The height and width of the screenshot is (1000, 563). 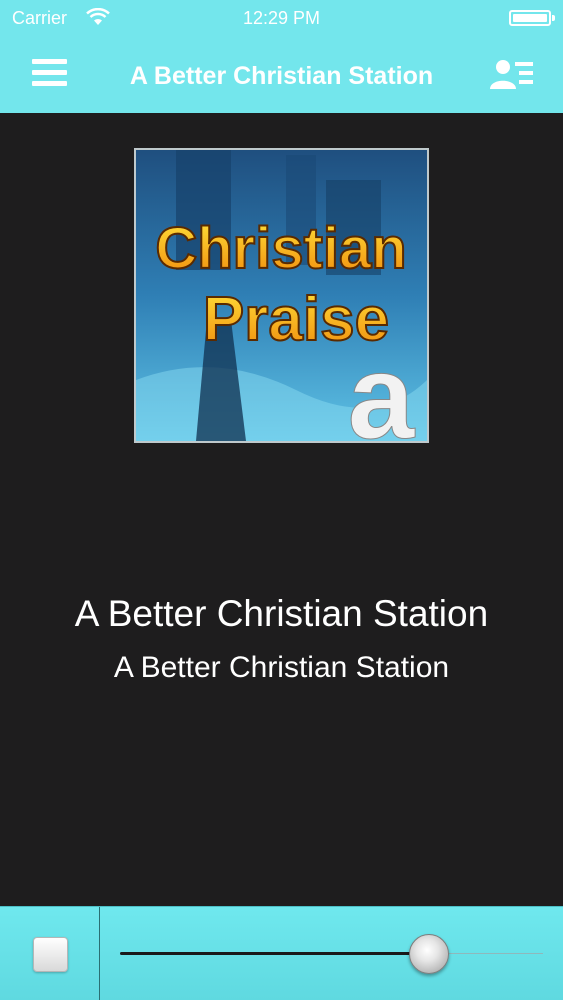 I want to click on status-bar: Carrier 12:29 PM, so click(x=281, y=19).